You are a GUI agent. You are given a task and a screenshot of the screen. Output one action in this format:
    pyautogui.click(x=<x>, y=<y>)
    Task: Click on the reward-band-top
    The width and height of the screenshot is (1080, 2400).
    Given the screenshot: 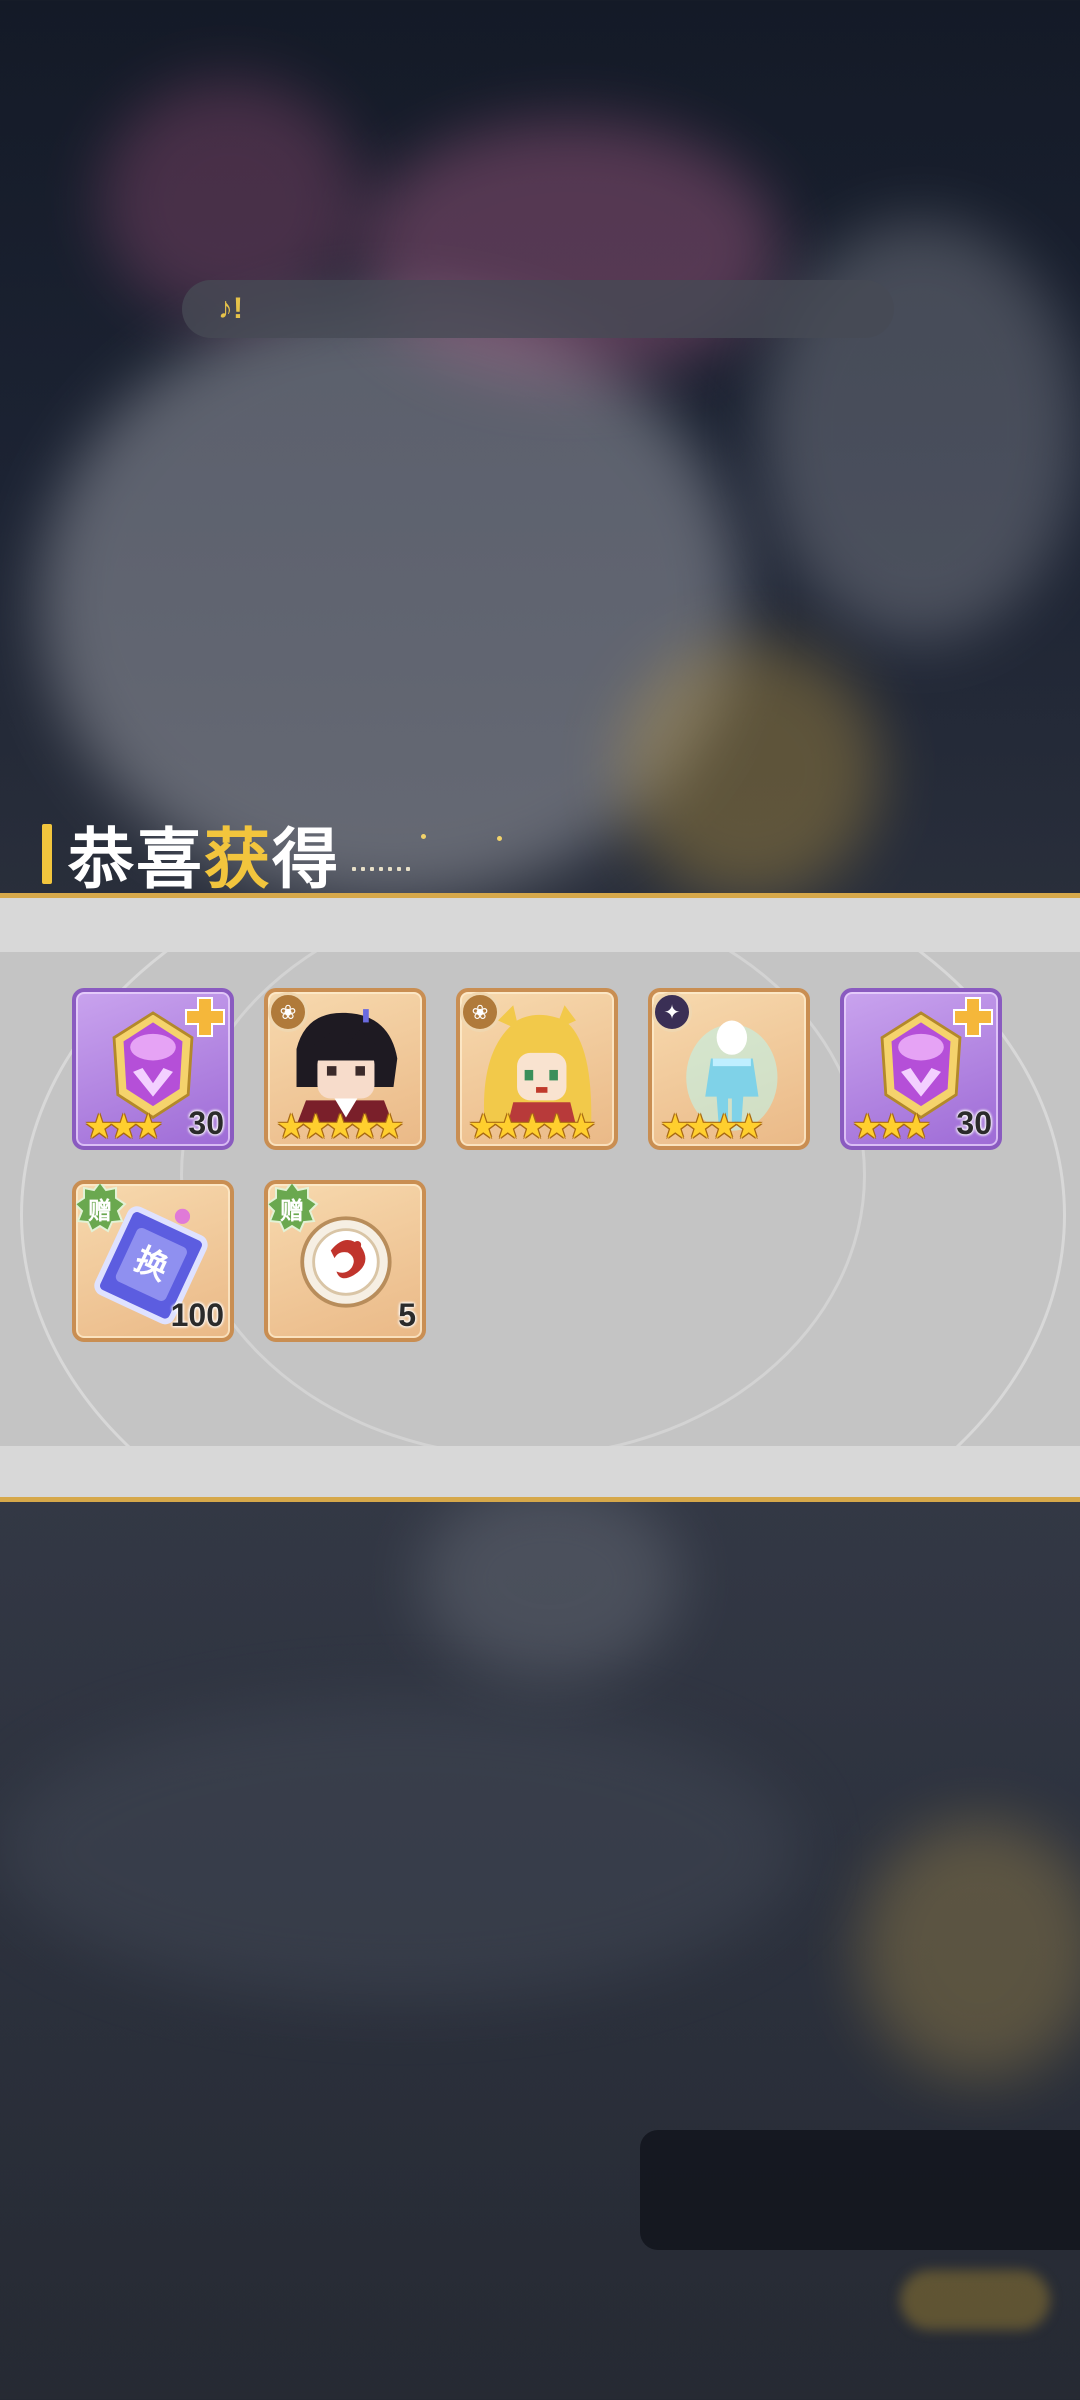 What is the action you would take?
    pyautogui.click(x=540, y=923)
    